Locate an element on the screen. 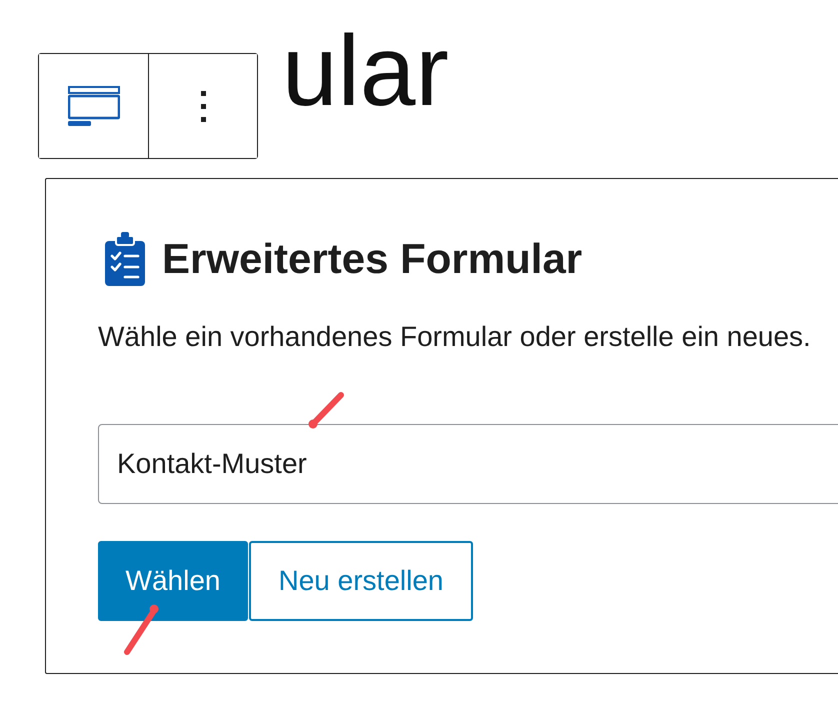  more-options-icon is located at coordinates (203, 106).